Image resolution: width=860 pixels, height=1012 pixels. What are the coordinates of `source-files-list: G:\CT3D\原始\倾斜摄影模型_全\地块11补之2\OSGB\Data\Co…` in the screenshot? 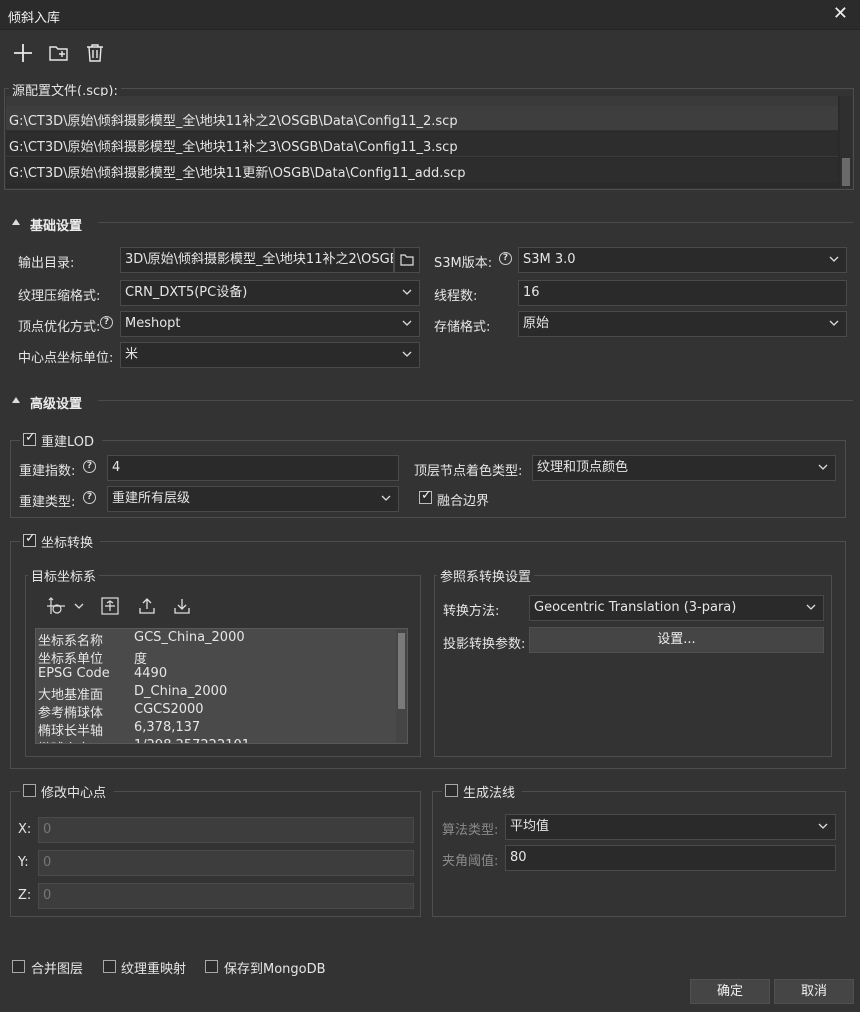 It's located at (429, 142).